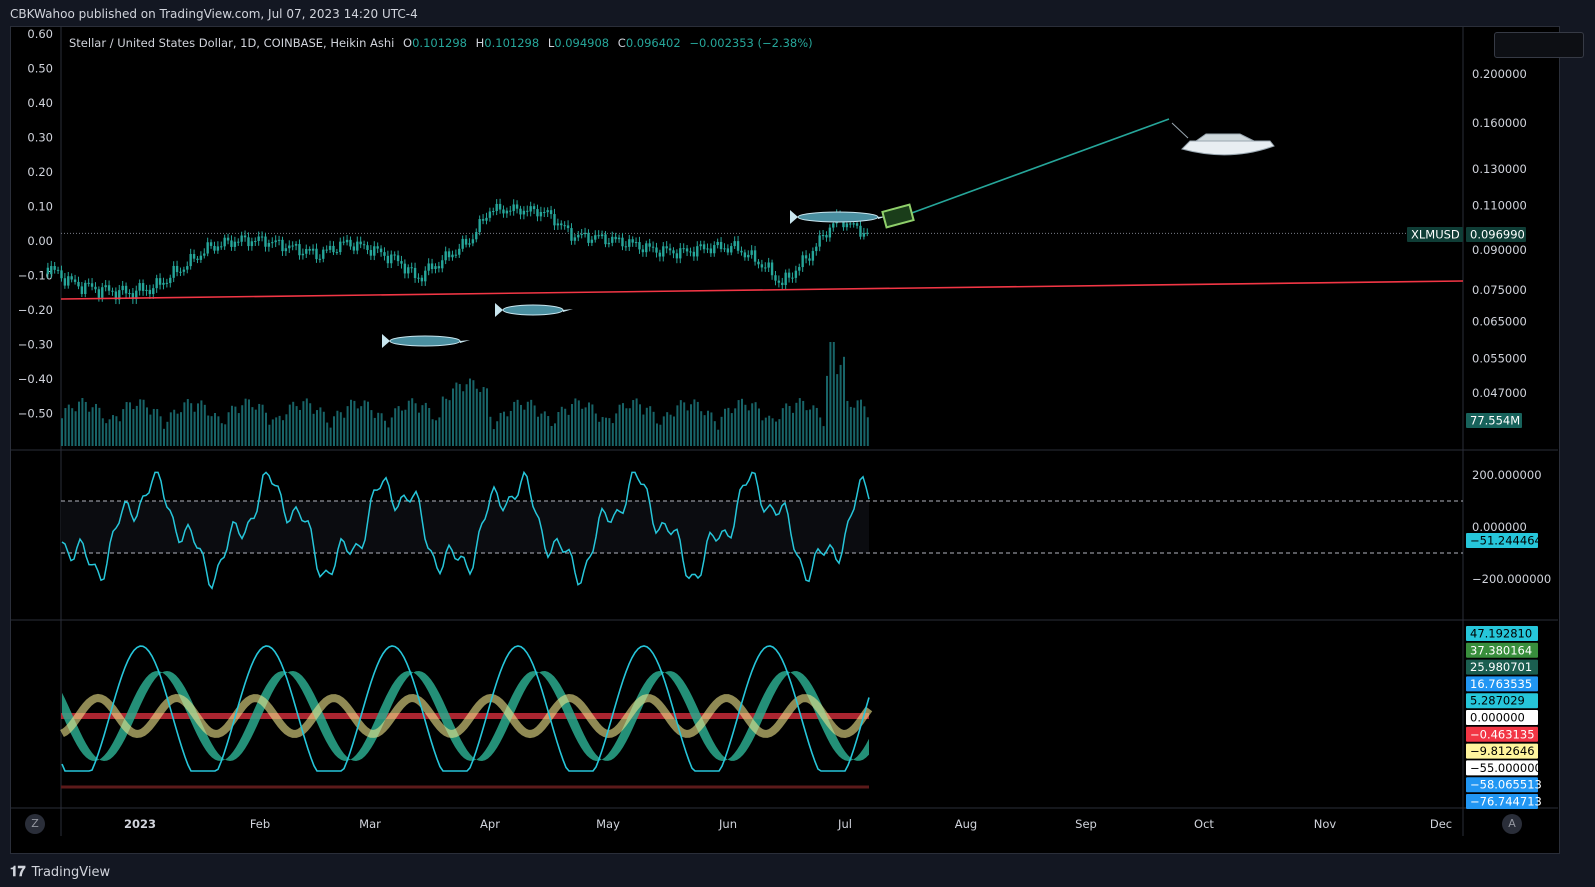 The width and height of the screenshot is (1595, 887). I want to click on trendline-support, so click(762, 290).